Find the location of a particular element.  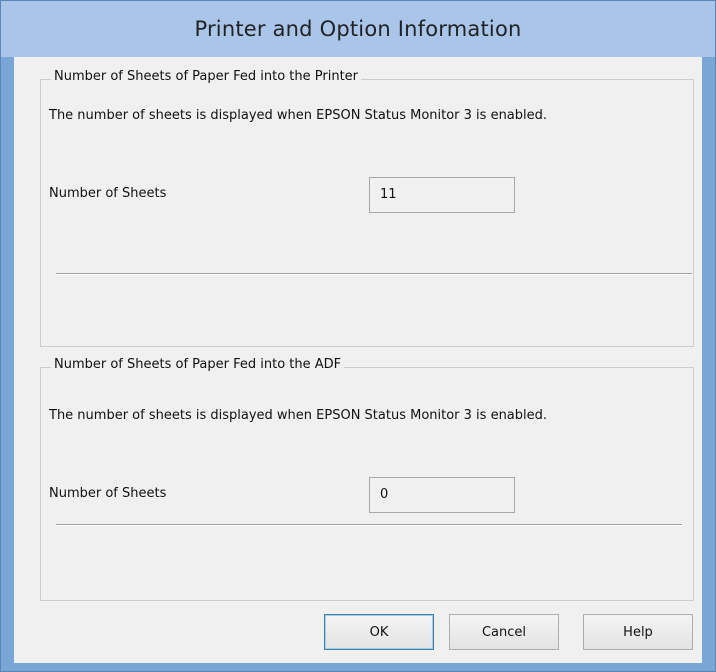

window-title: Printer and Option Information is located at coordinates (358, 29).